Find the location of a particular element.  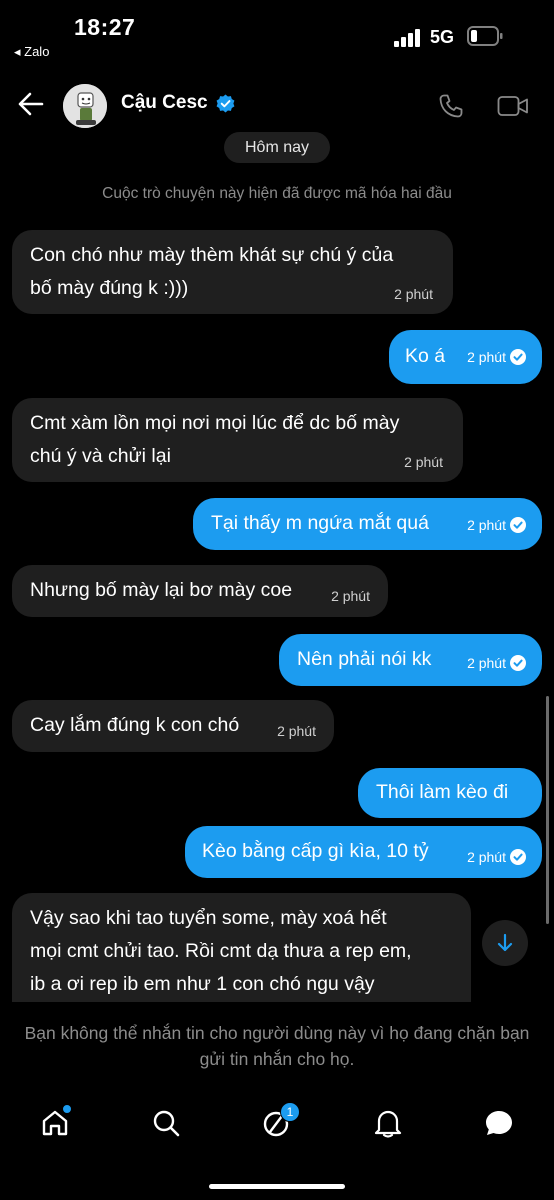

explore-badge: 1 is located at coordinates (290, 1112).